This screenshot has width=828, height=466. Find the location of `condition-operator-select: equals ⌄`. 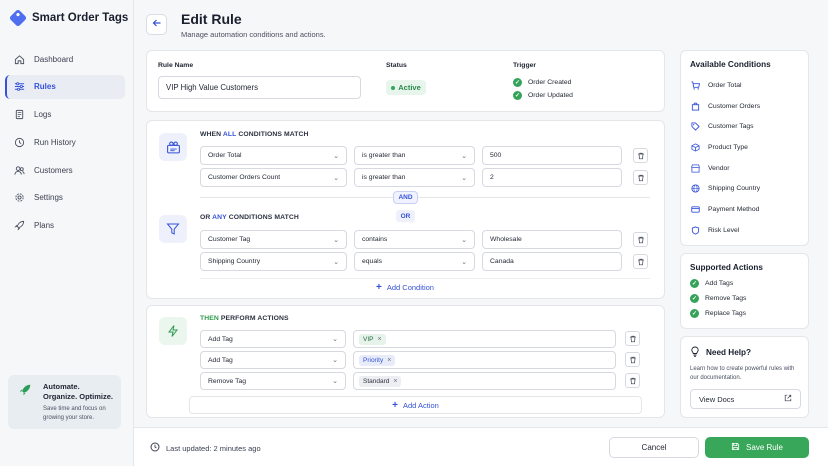

condition-operator-select: equals ⌄ is located at coordinates (414, 261).